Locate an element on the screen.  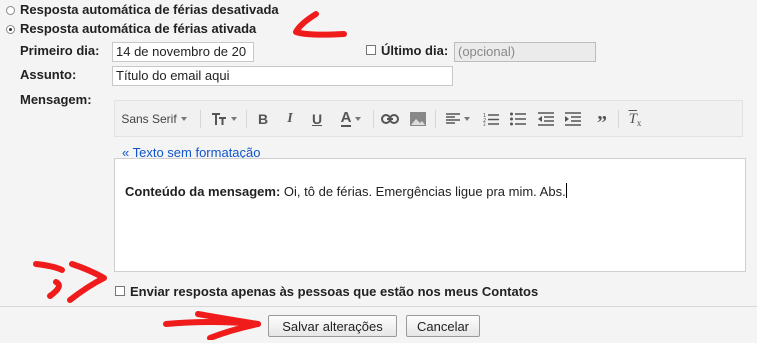
numbered-list-icon: 123 is located at coordinates (491, 119).